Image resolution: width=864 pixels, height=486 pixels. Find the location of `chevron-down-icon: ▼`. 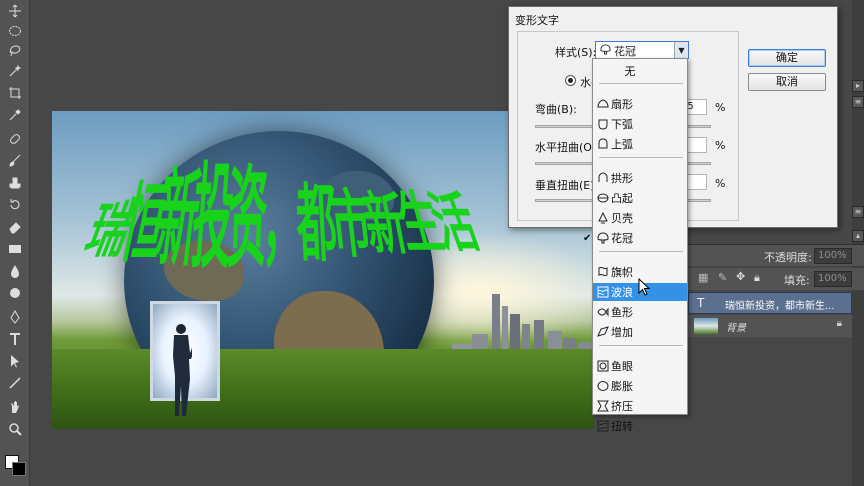

chevron-down-icon: ▼ is located at coordinates (681, 50).